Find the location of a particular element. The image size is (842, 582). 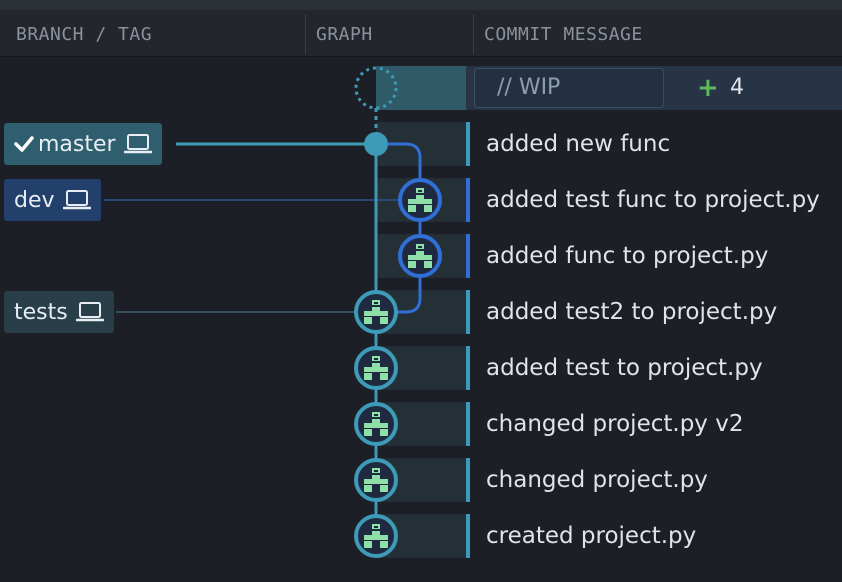

branch-label-tests: tests is located at coordinates (59, 312).